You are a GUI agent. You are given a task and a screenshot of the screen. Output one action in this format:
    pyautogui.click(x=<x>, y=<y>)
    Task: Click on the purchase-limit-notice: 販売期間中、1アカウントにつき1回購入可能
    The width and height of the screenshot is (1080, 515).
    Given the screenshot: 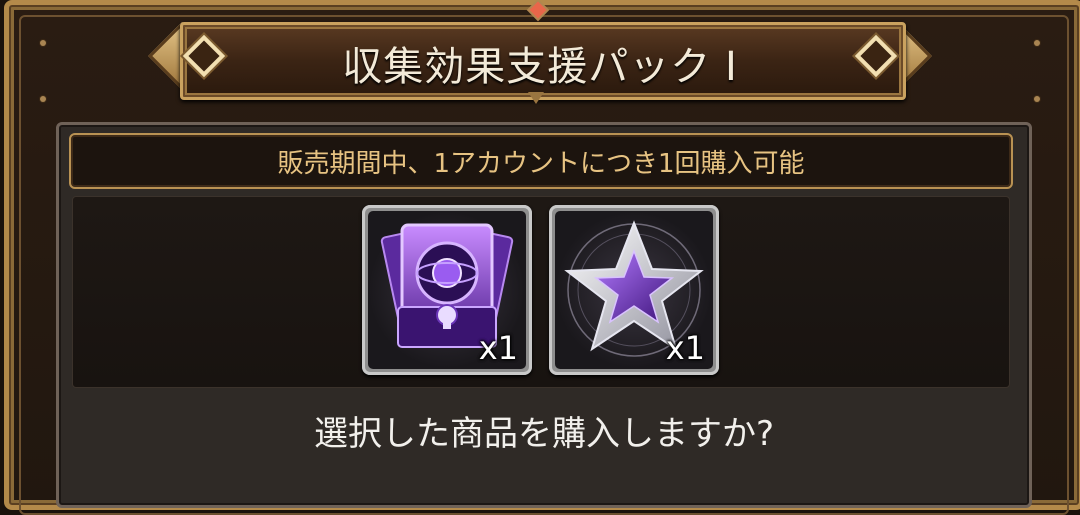 What is the action you would take?
    pyautogui.click(x=541, y=161)
    